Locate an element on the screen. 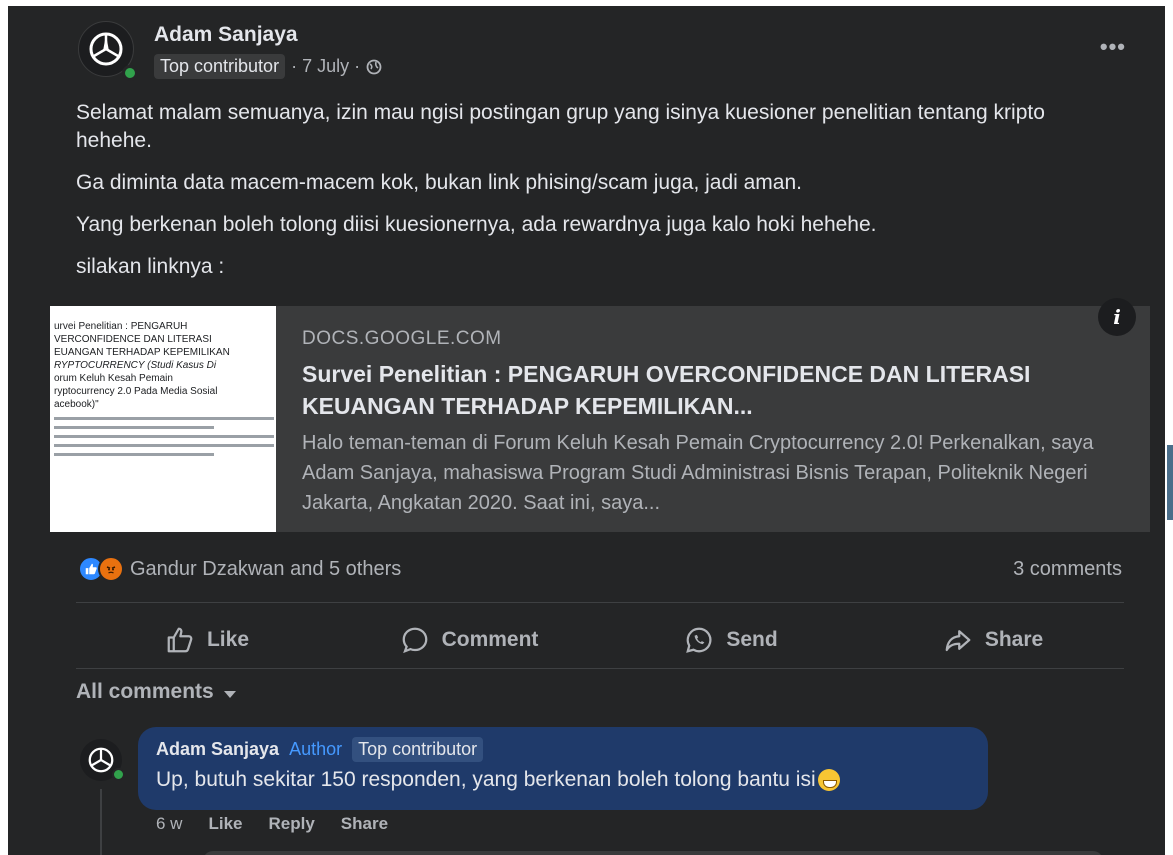  thumbs-up-icon is located at coordinates (180, 640).